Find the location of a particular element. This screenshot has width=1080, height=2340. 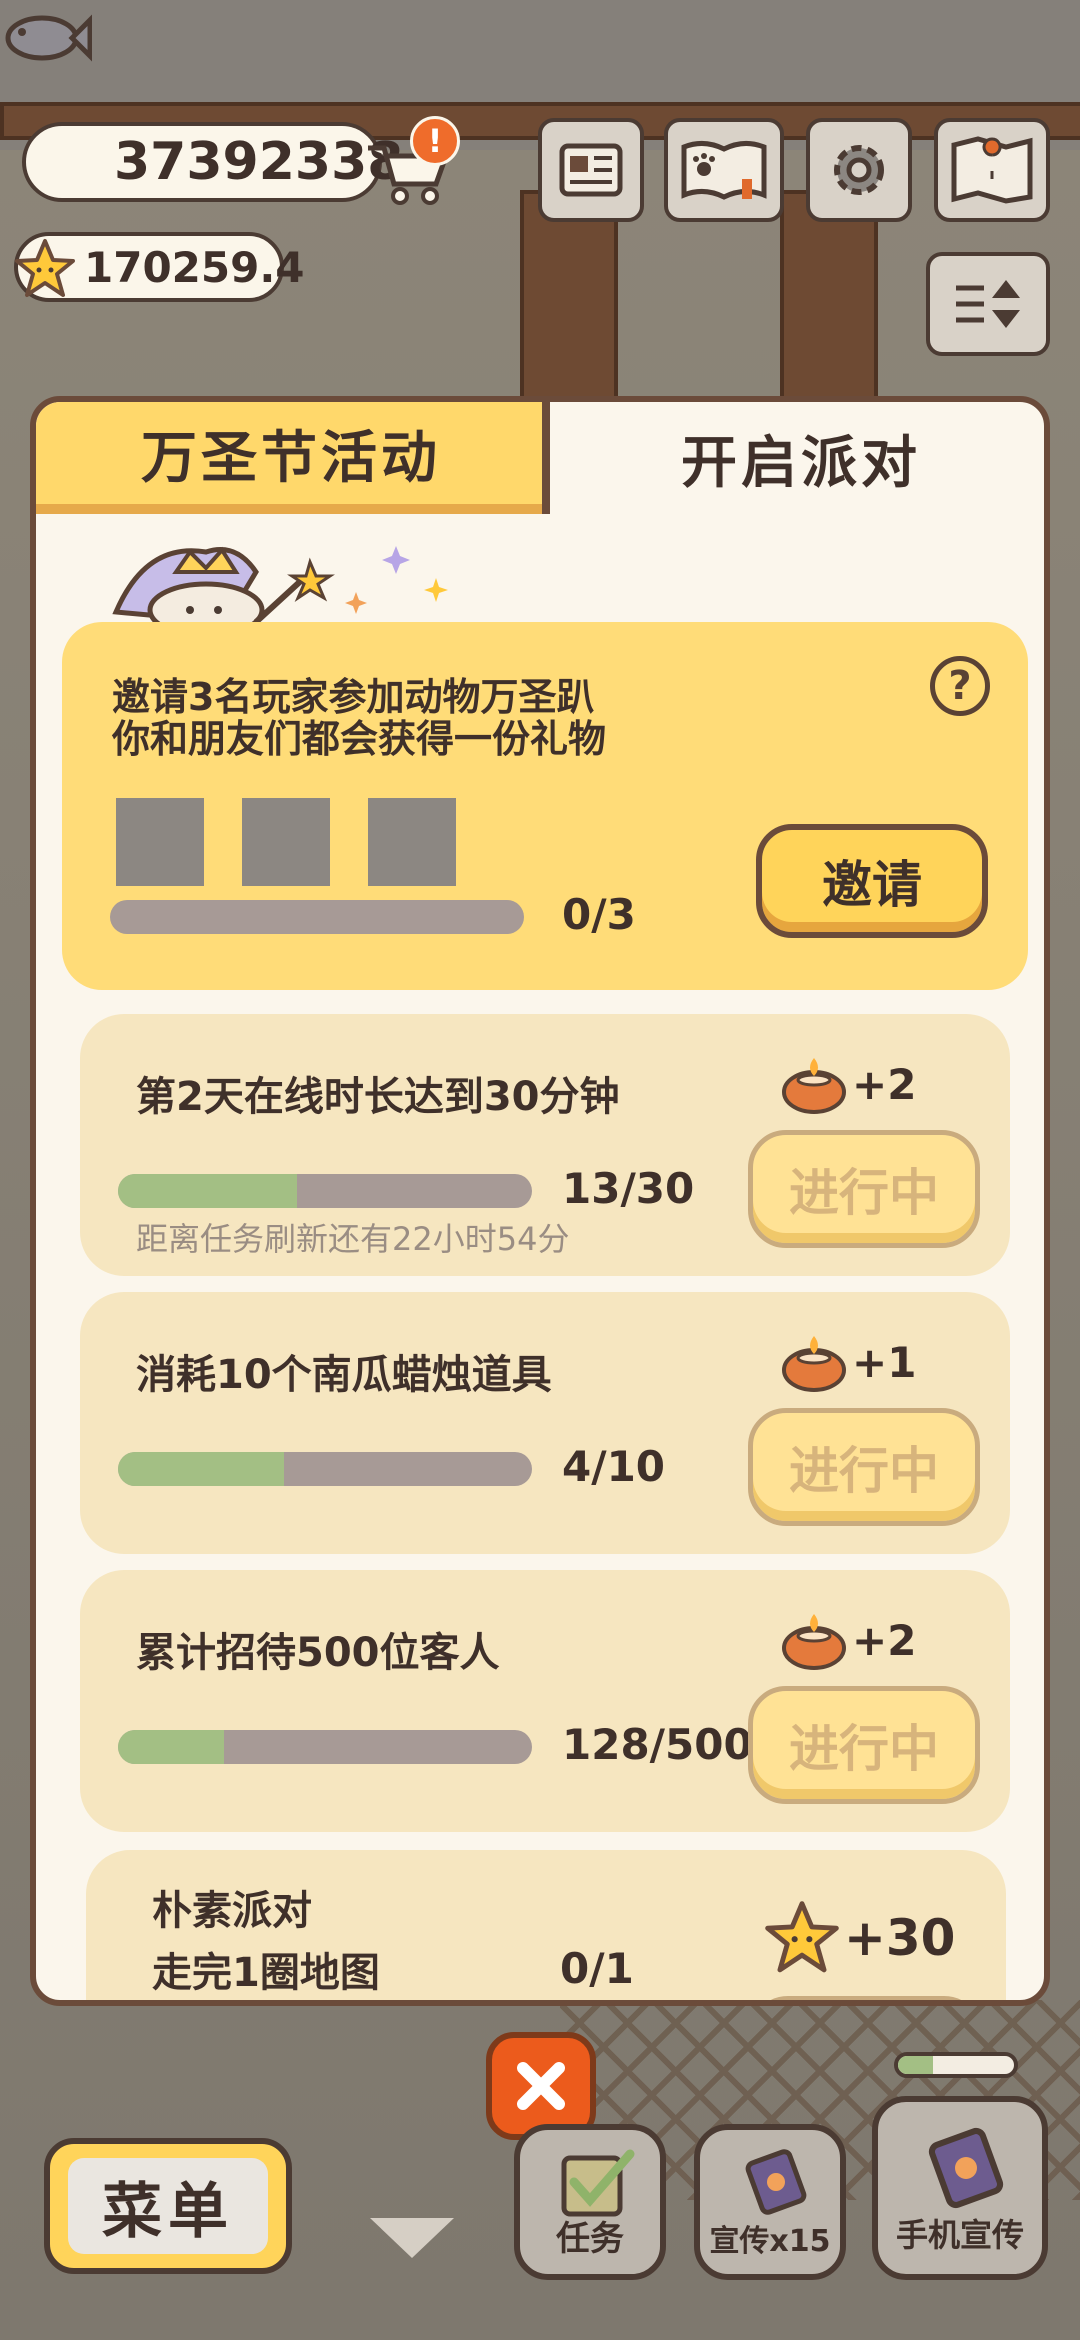

flyer-icon is located at coordinates (776, 2182).